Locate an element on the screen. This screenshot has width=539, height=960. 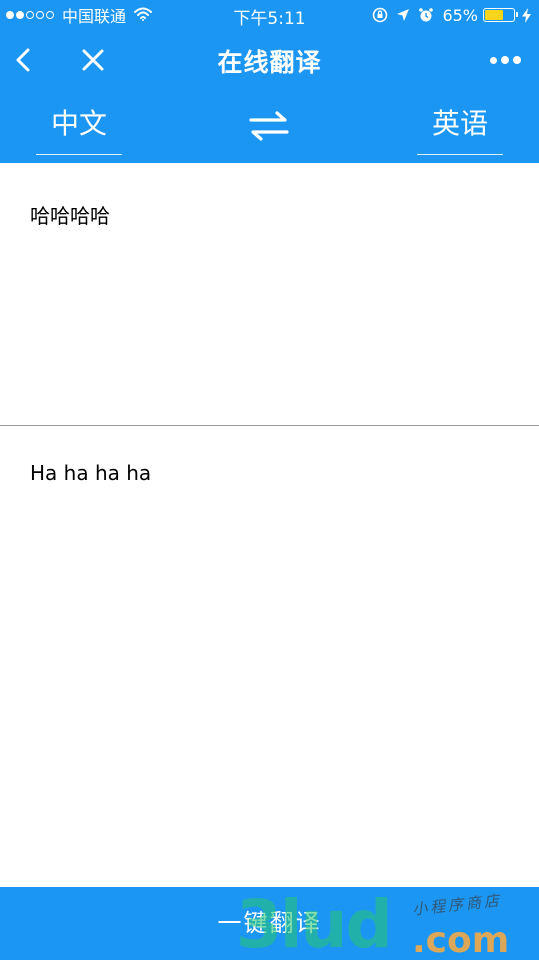
nav-bar: 在线翻译 is located at coordinates (269, 61).